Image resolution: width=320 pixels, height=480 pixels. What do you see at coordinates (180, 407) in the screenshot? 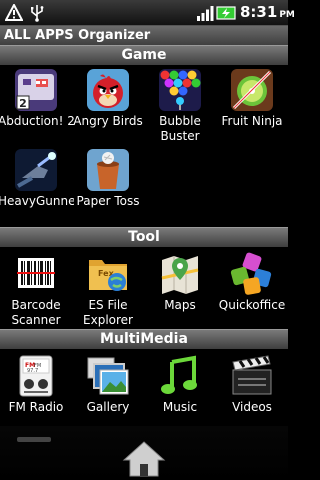
I see `app-label: Music` at bounding box center [180, 407].